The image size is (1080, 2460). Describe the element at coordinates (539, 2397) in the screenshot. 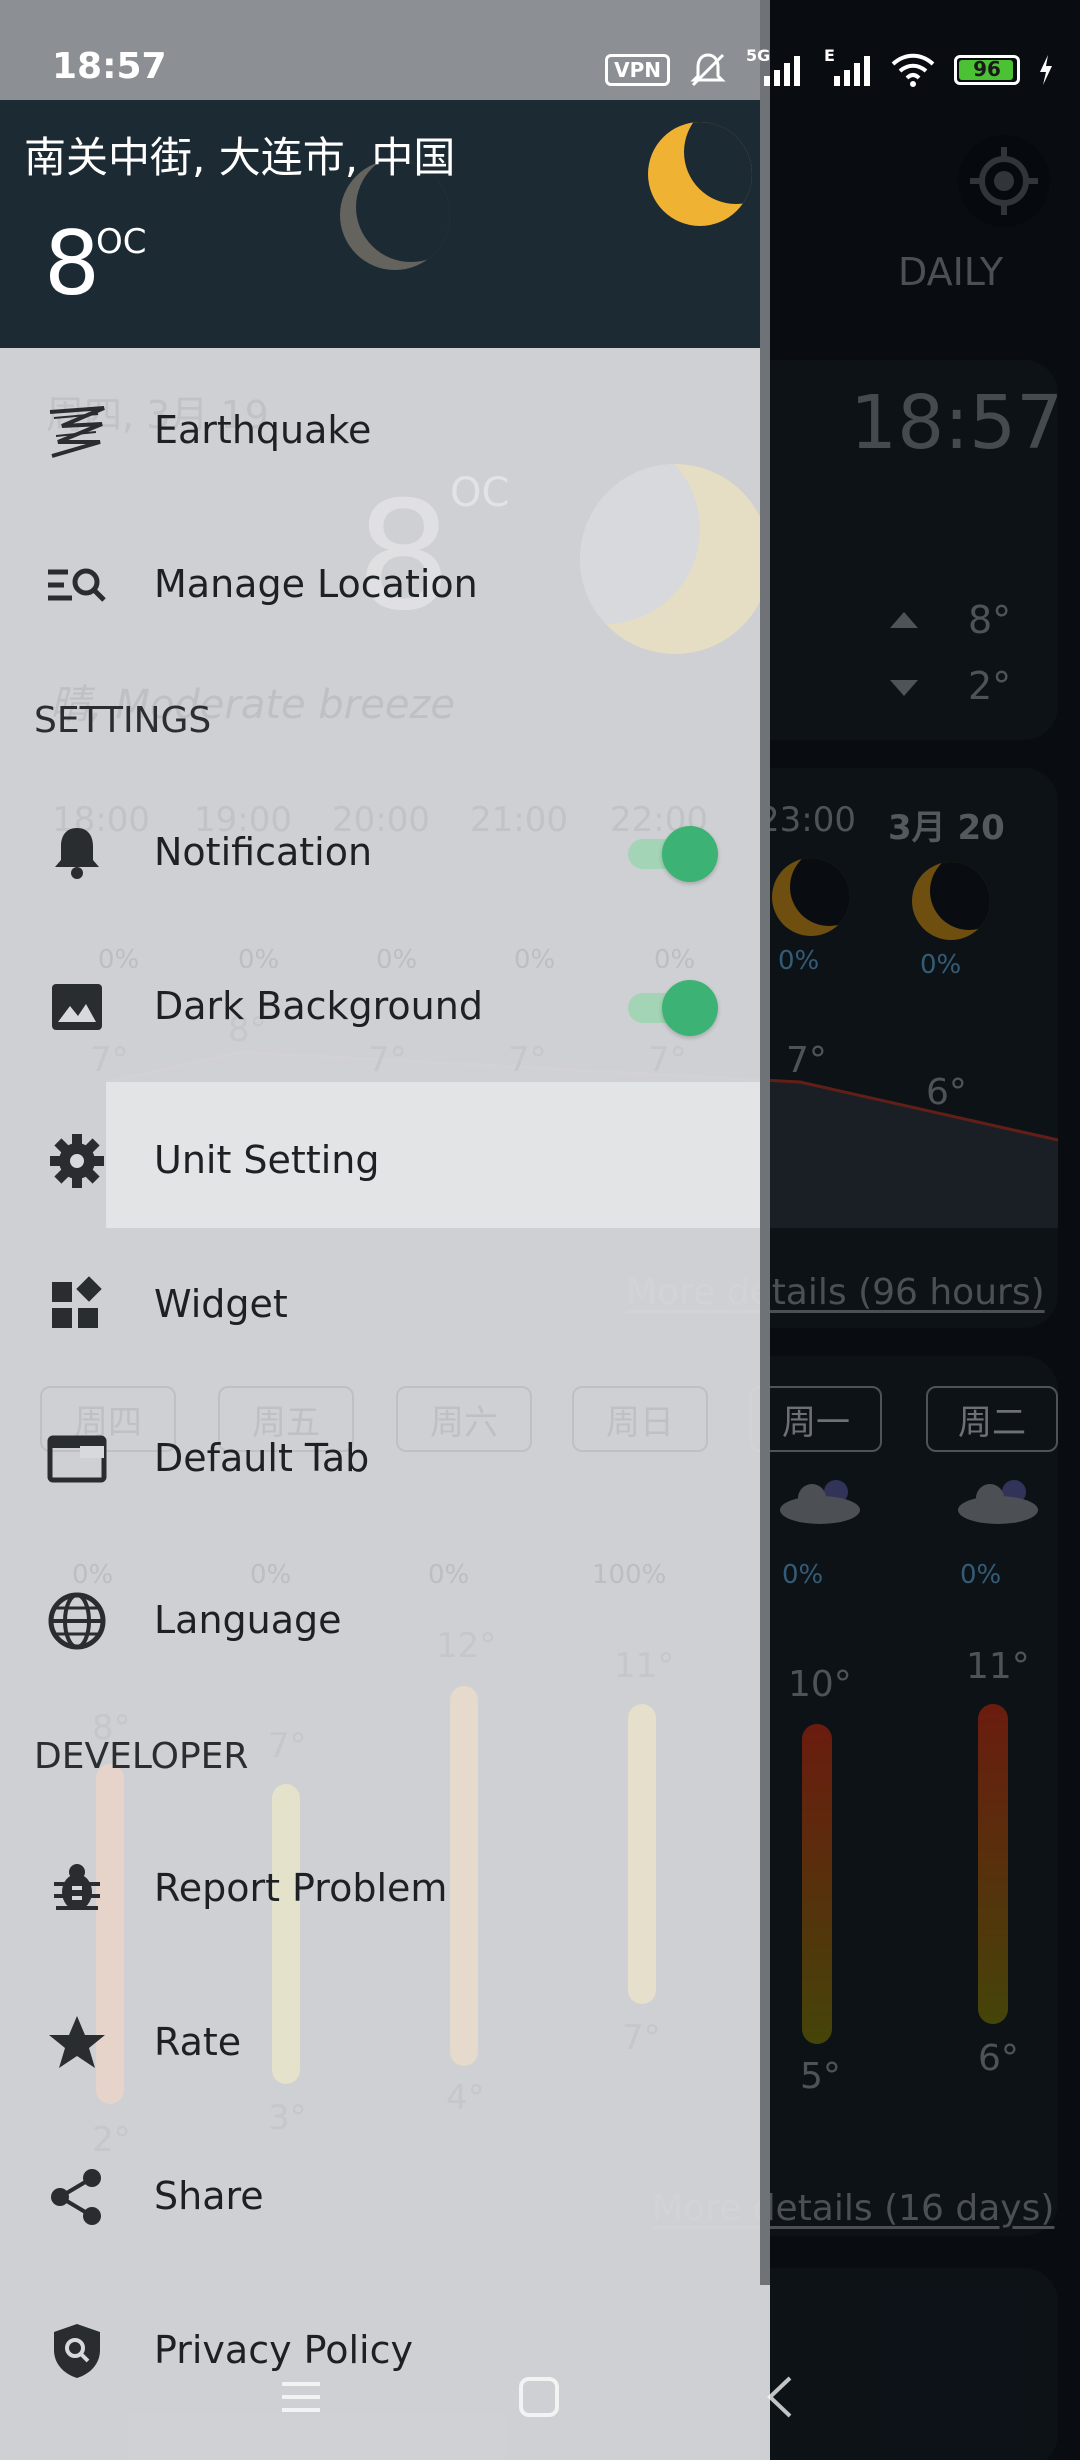

I see `home-nav-icon` at that location.